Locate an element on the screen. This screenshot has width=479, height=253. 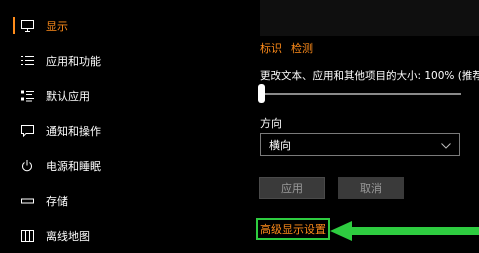
green-arrow-icon is located at coordinates (404, 231).